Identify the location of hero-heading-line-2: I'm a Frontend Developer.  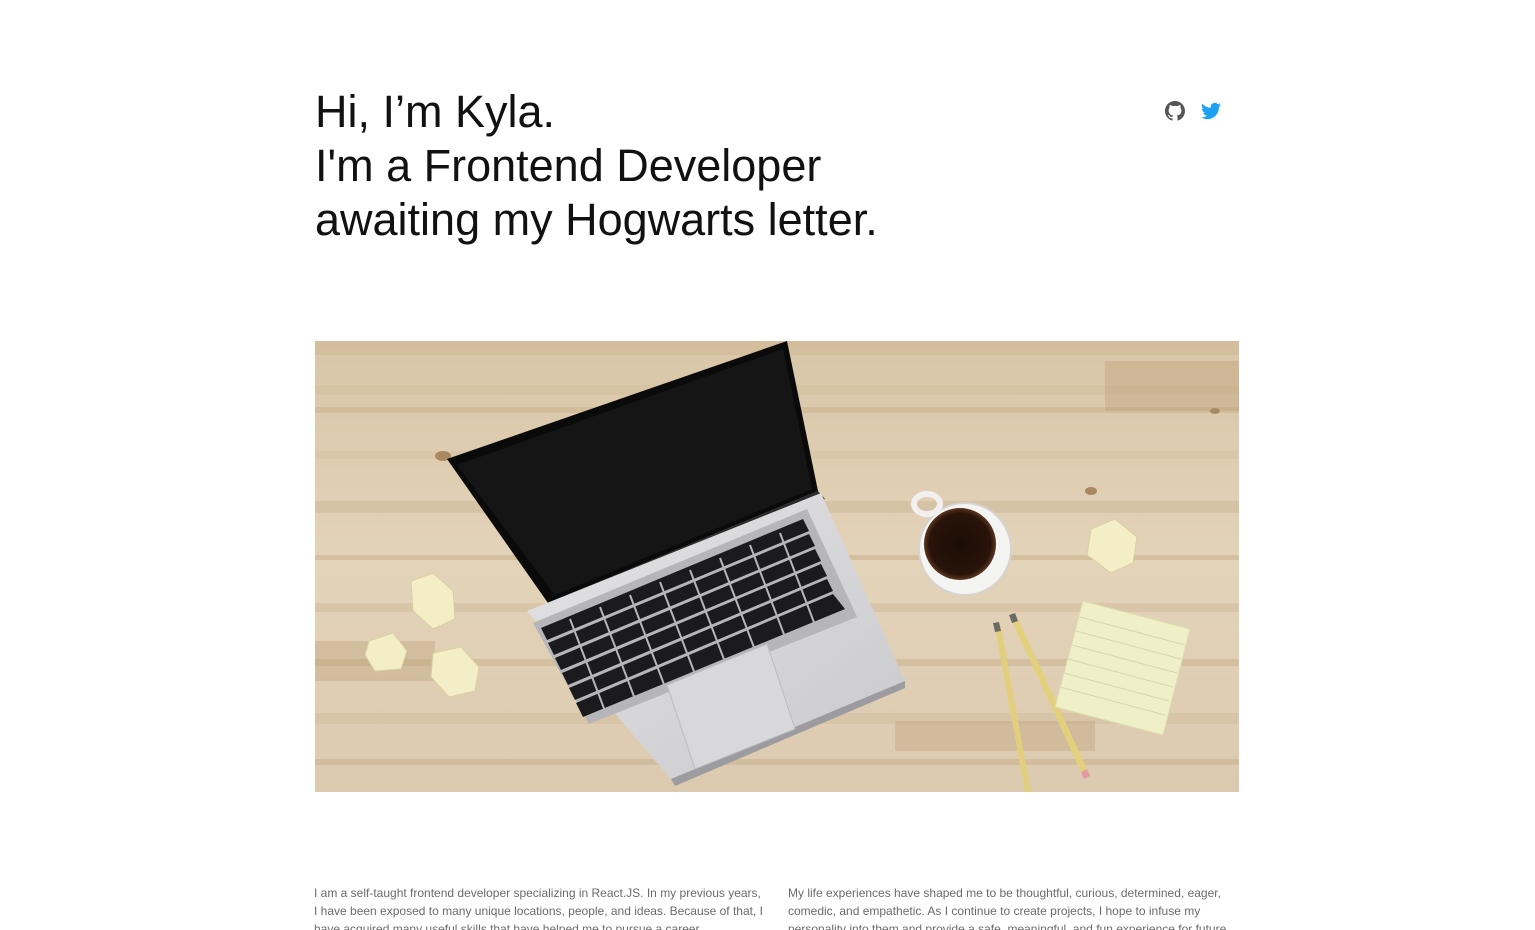
(568, 165).